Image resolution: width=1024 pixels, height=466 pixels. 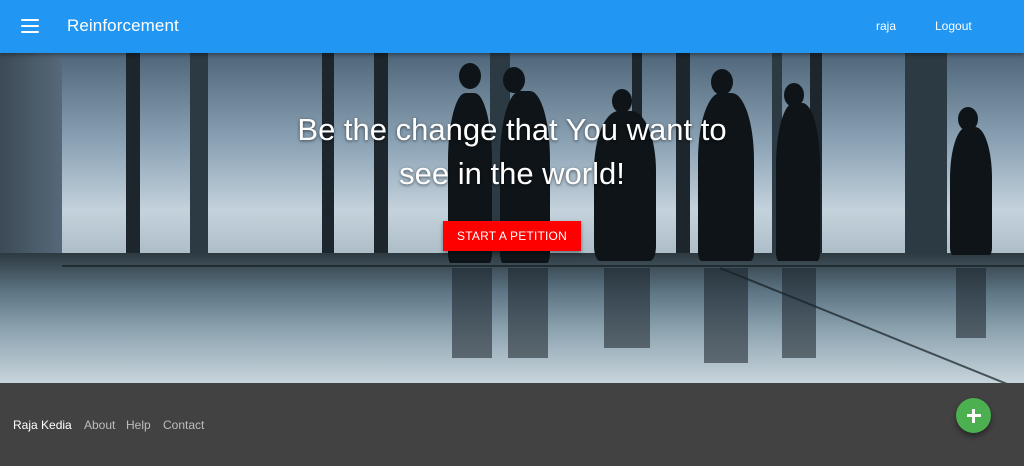 I want to click on logout-link: Logout, so click(x=953, y=26).